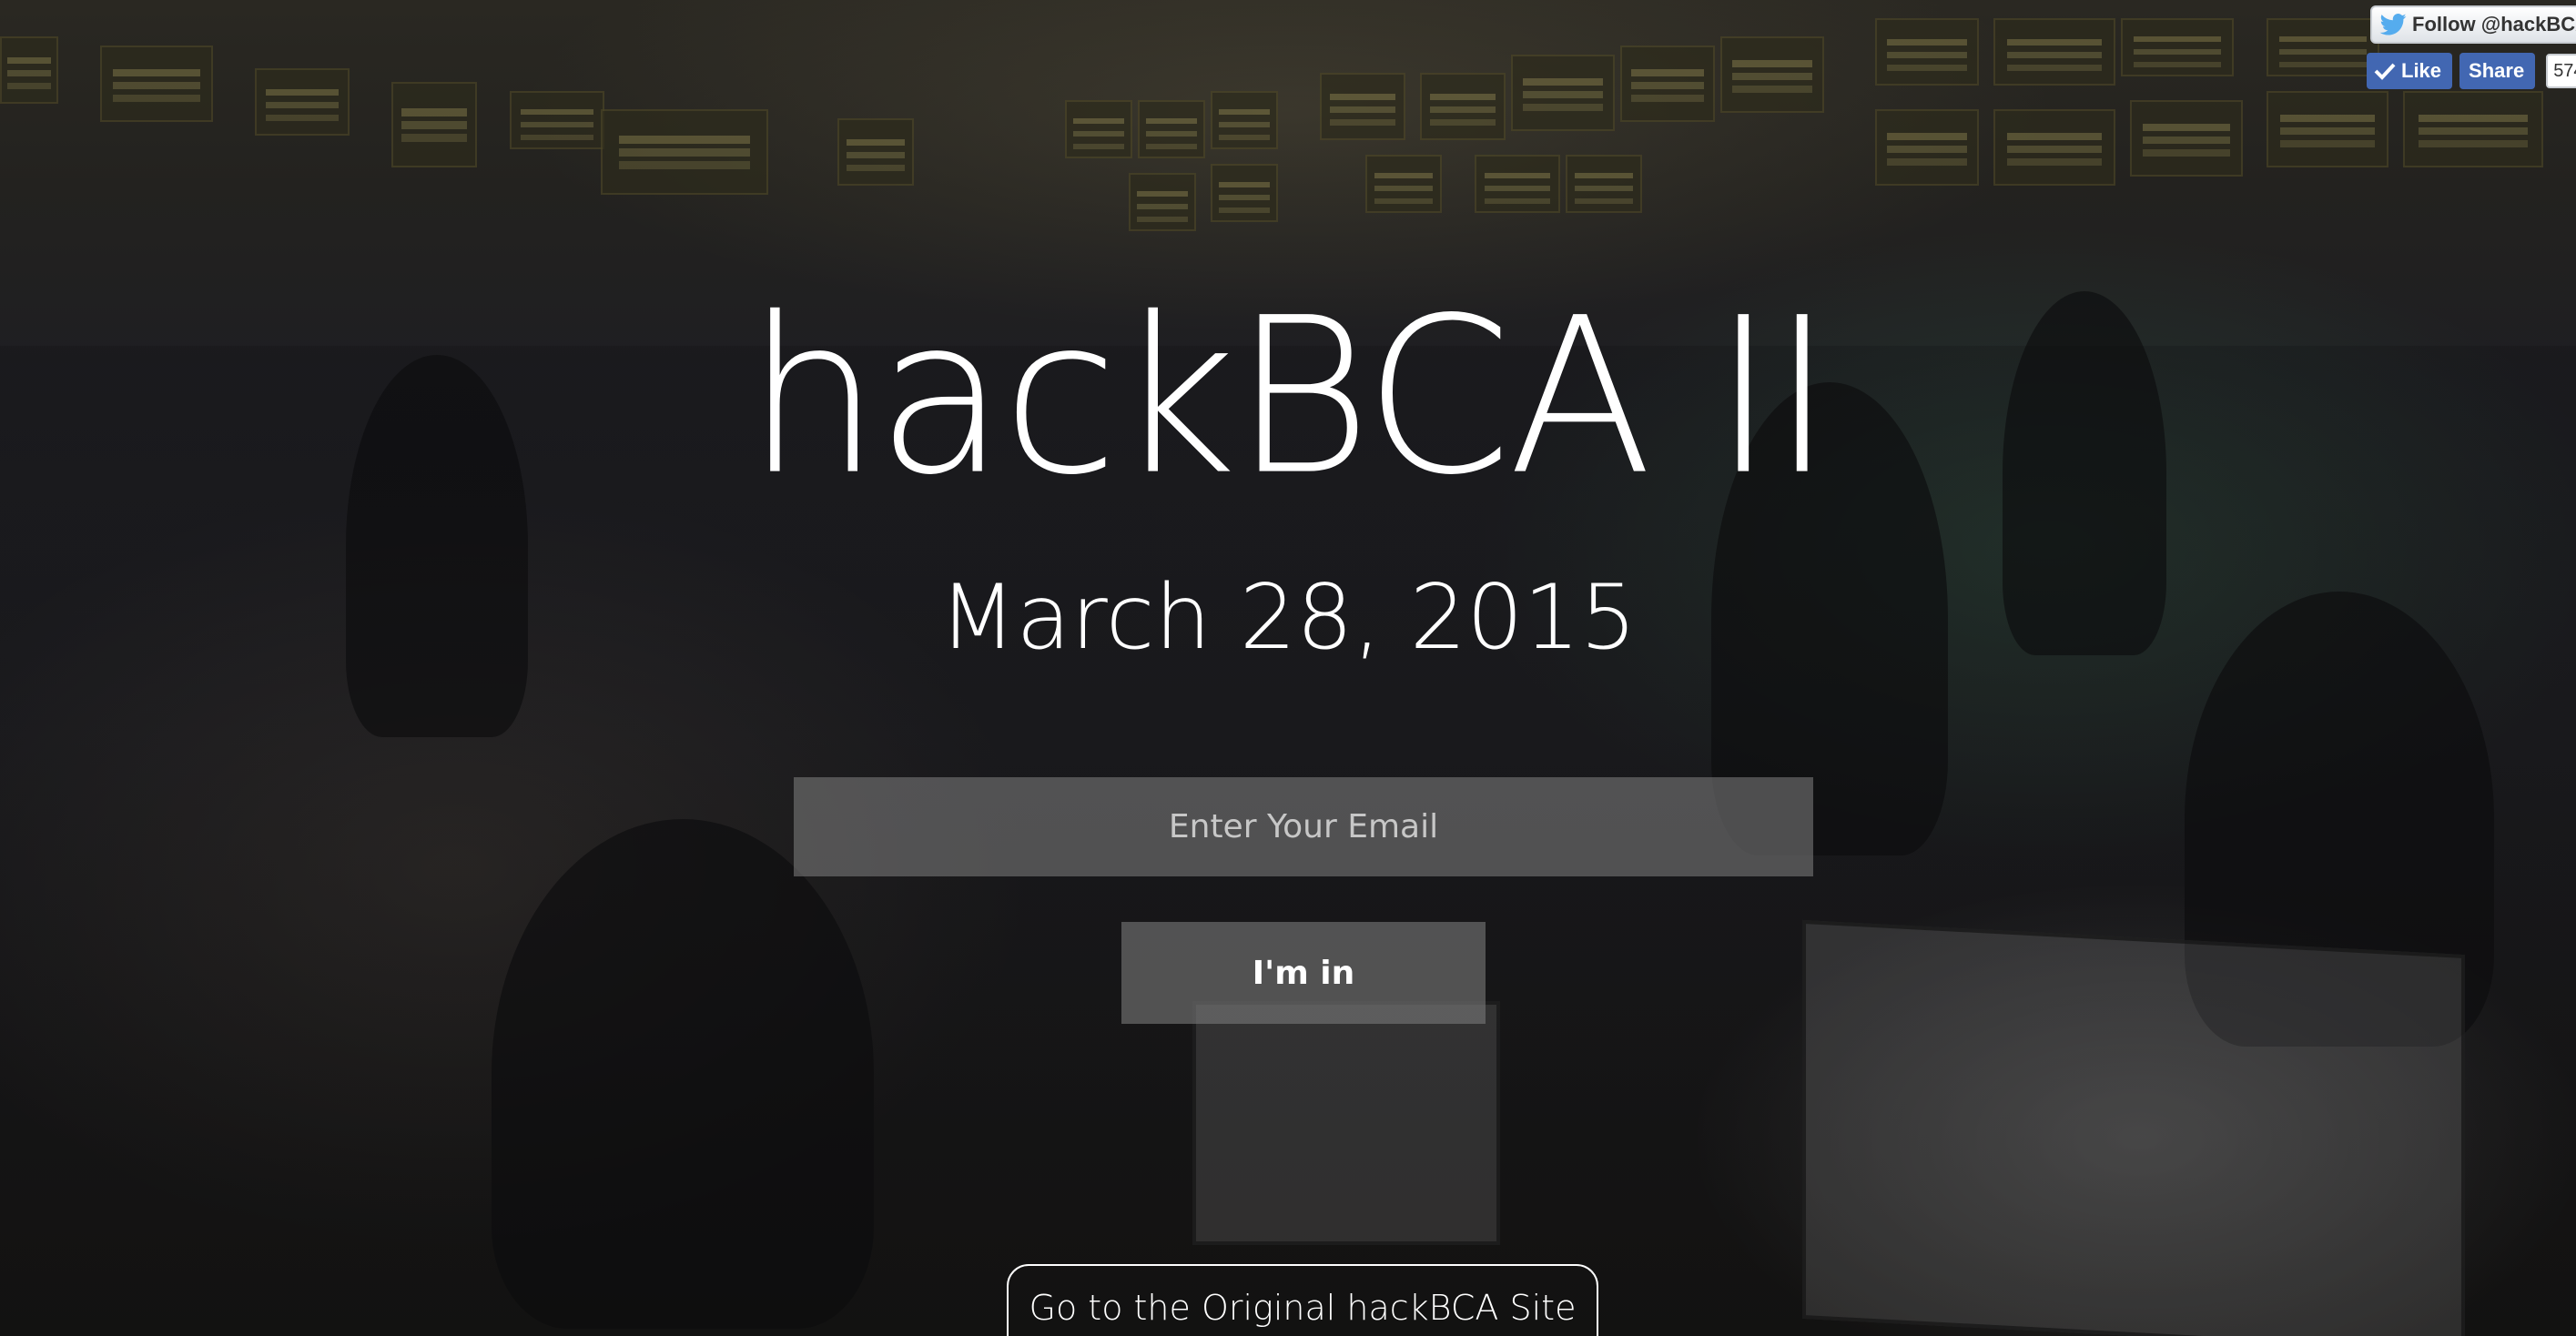  What do you see at coordinates (2561, 71) in the screenshot?
I see `facebook-like-count: 574` at bounding box center [2561, 71].